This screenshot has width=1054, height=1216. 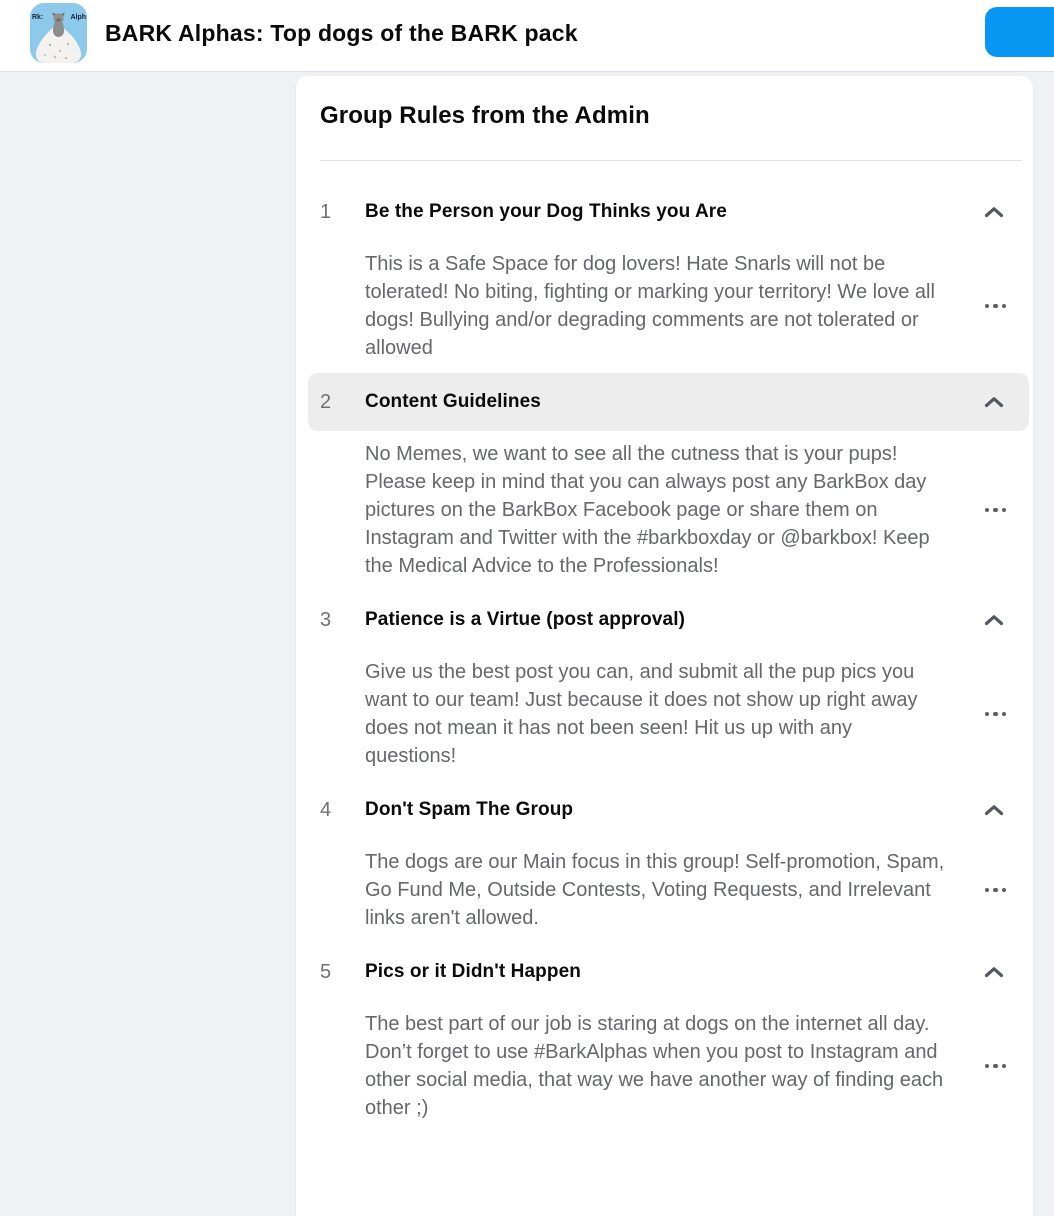 I want to click on rule-header-1: 1 Be the Person your Dog Thinks you Are, so click(x=668, y=212).